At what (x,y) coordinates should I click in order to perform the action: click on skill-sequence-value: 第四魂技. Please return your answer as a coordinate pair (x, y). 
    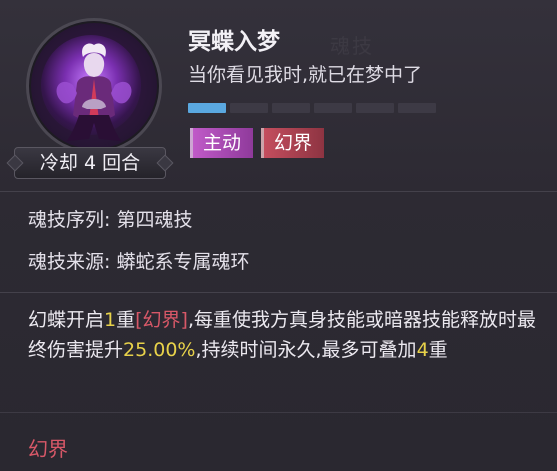
    Looking at the image, I should click on (154, 220).